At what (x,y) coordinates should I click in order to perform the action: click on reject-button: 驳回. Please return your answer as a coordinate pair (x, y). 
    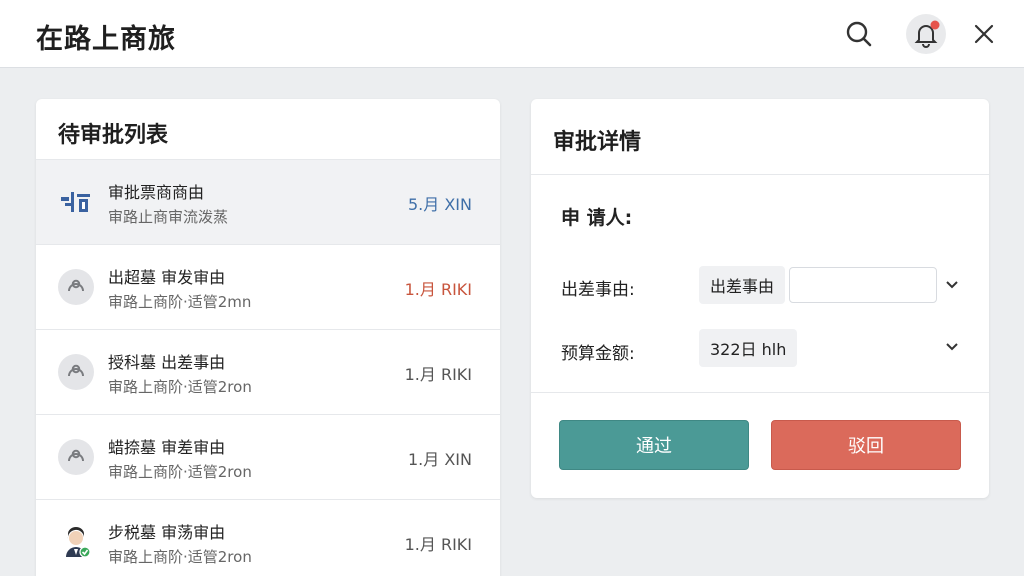
    Looking at the image, I should click on (866, 445).